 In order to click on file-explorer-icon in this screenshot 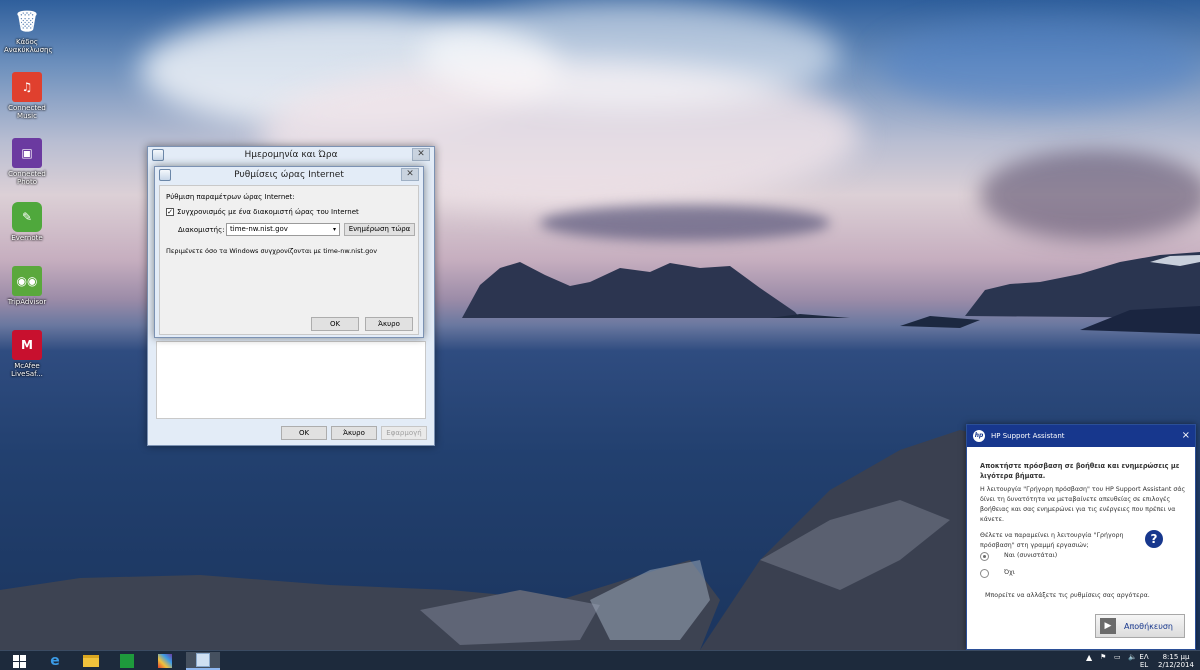, I will do `click(91, 661)`.